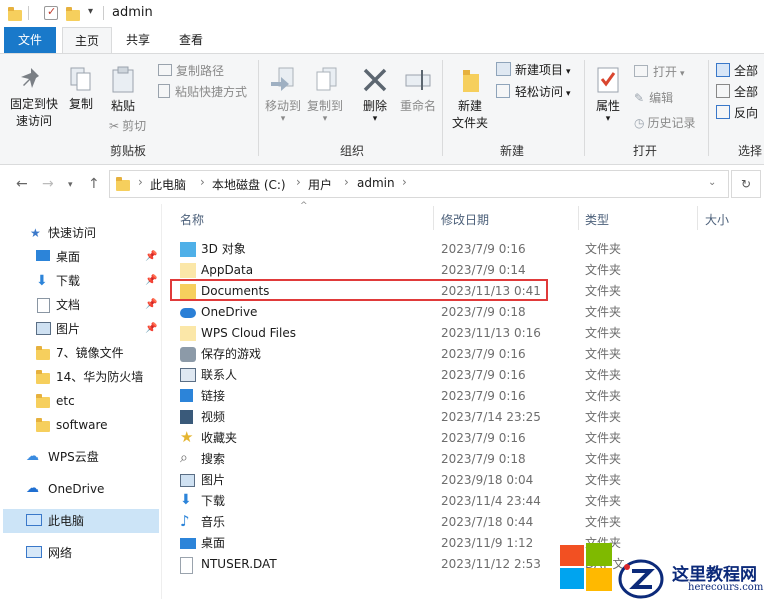 This screenshot has width=764, height=602. What do you see at coordinates (671, 123) in the screenshot?
I see `history-label: 历史记录` at bounding box center [671, 123].